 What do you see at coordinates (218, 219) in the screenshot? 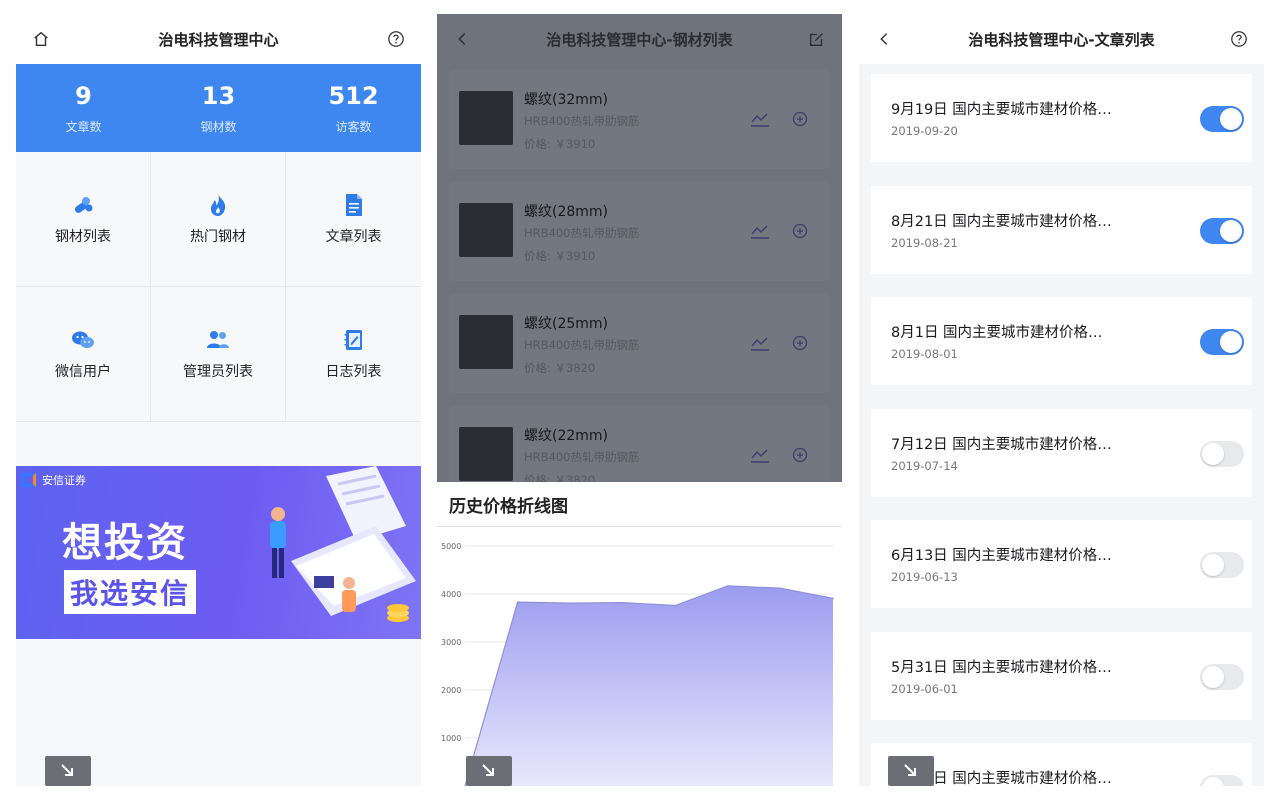
I see `menu-hot-steel: 热门钢材` at bounding box center [218, 219].